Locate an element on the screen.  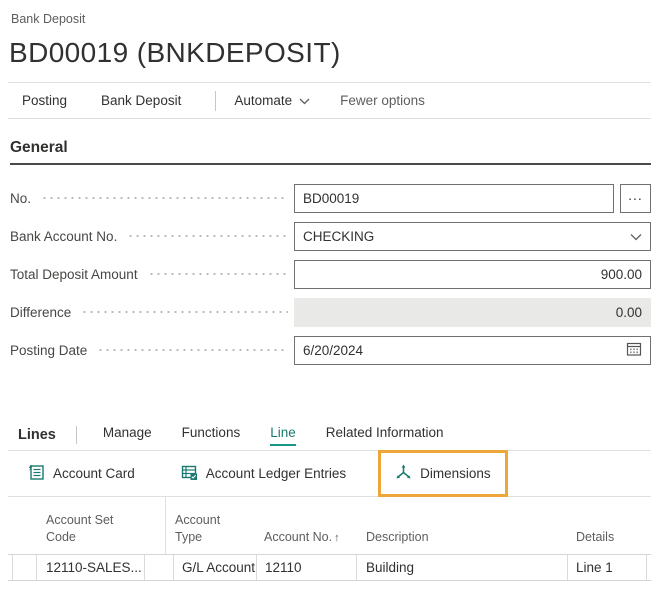
dimensions-icon is located at coordinates (403, 474).